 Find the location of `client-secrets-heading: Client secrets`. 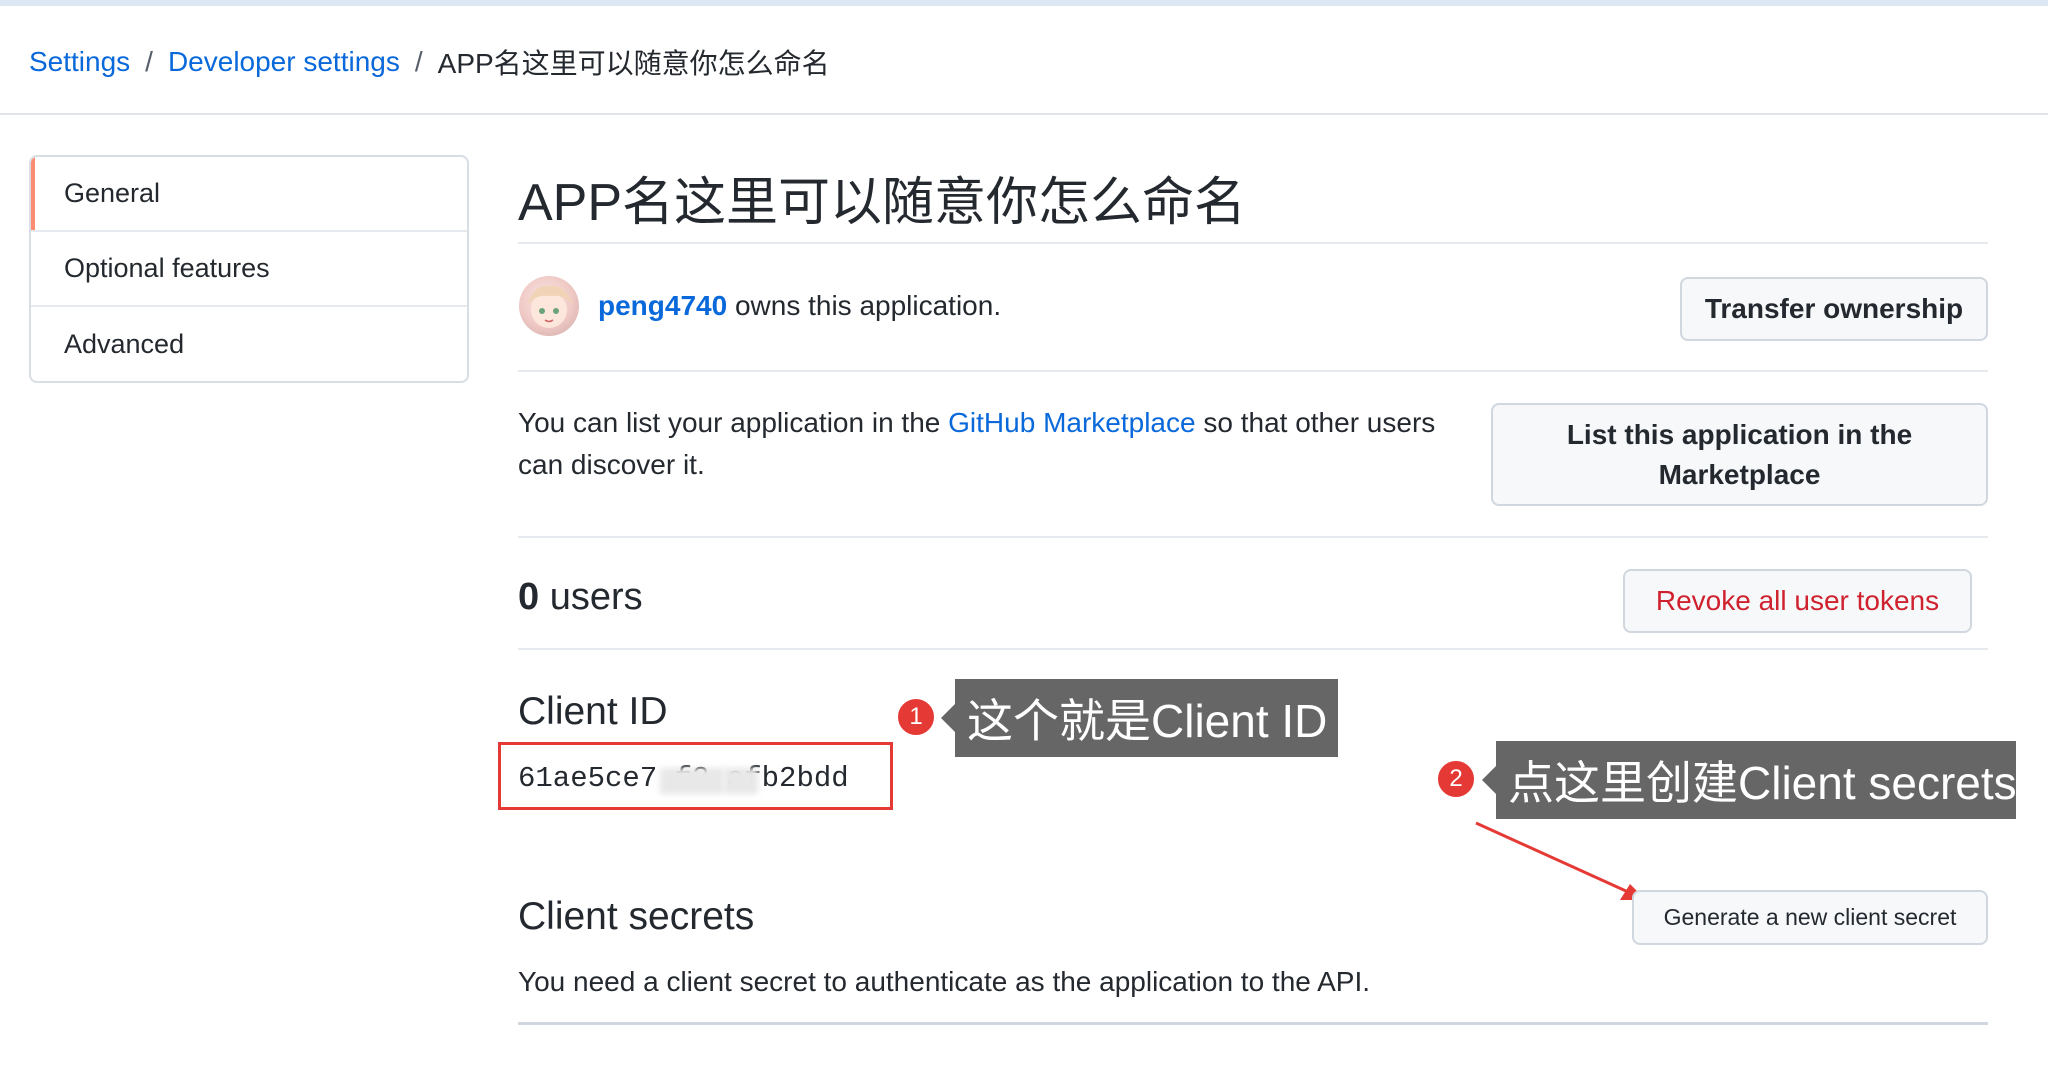

client-secrets-heading: Client secrets is located at coordinates (636, 916).